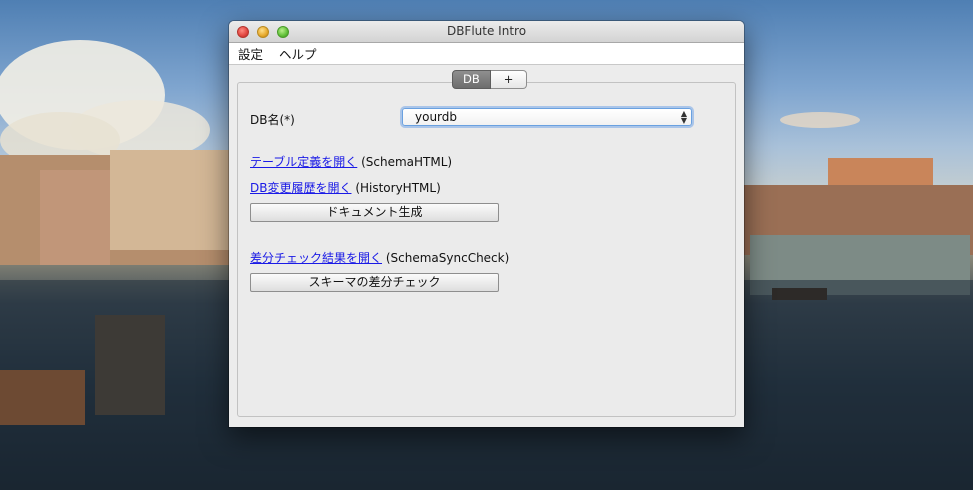 The width and height of the screenshot is (973, 490). What do you see at coordinates (447, 258) in the screenshot?
I see `schema-sync-suffix: (SchemaSyncCheck)` at bounding box center [447, 258].